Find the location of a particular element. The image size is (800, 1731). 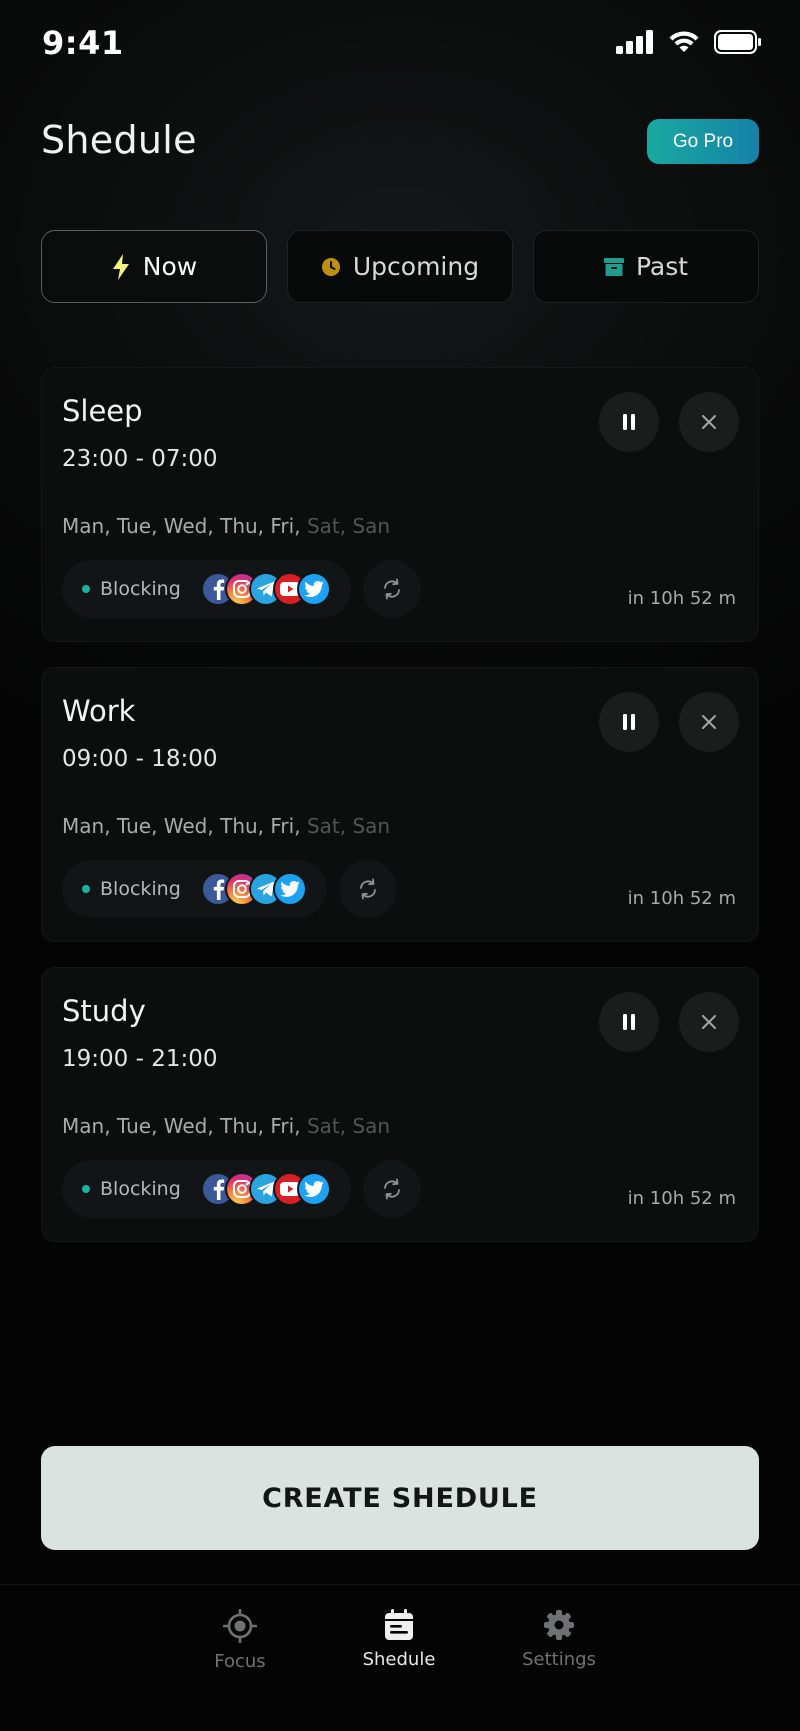

bottom-nav: Focus Shedule Settings is located at coordinates (400, 1657).